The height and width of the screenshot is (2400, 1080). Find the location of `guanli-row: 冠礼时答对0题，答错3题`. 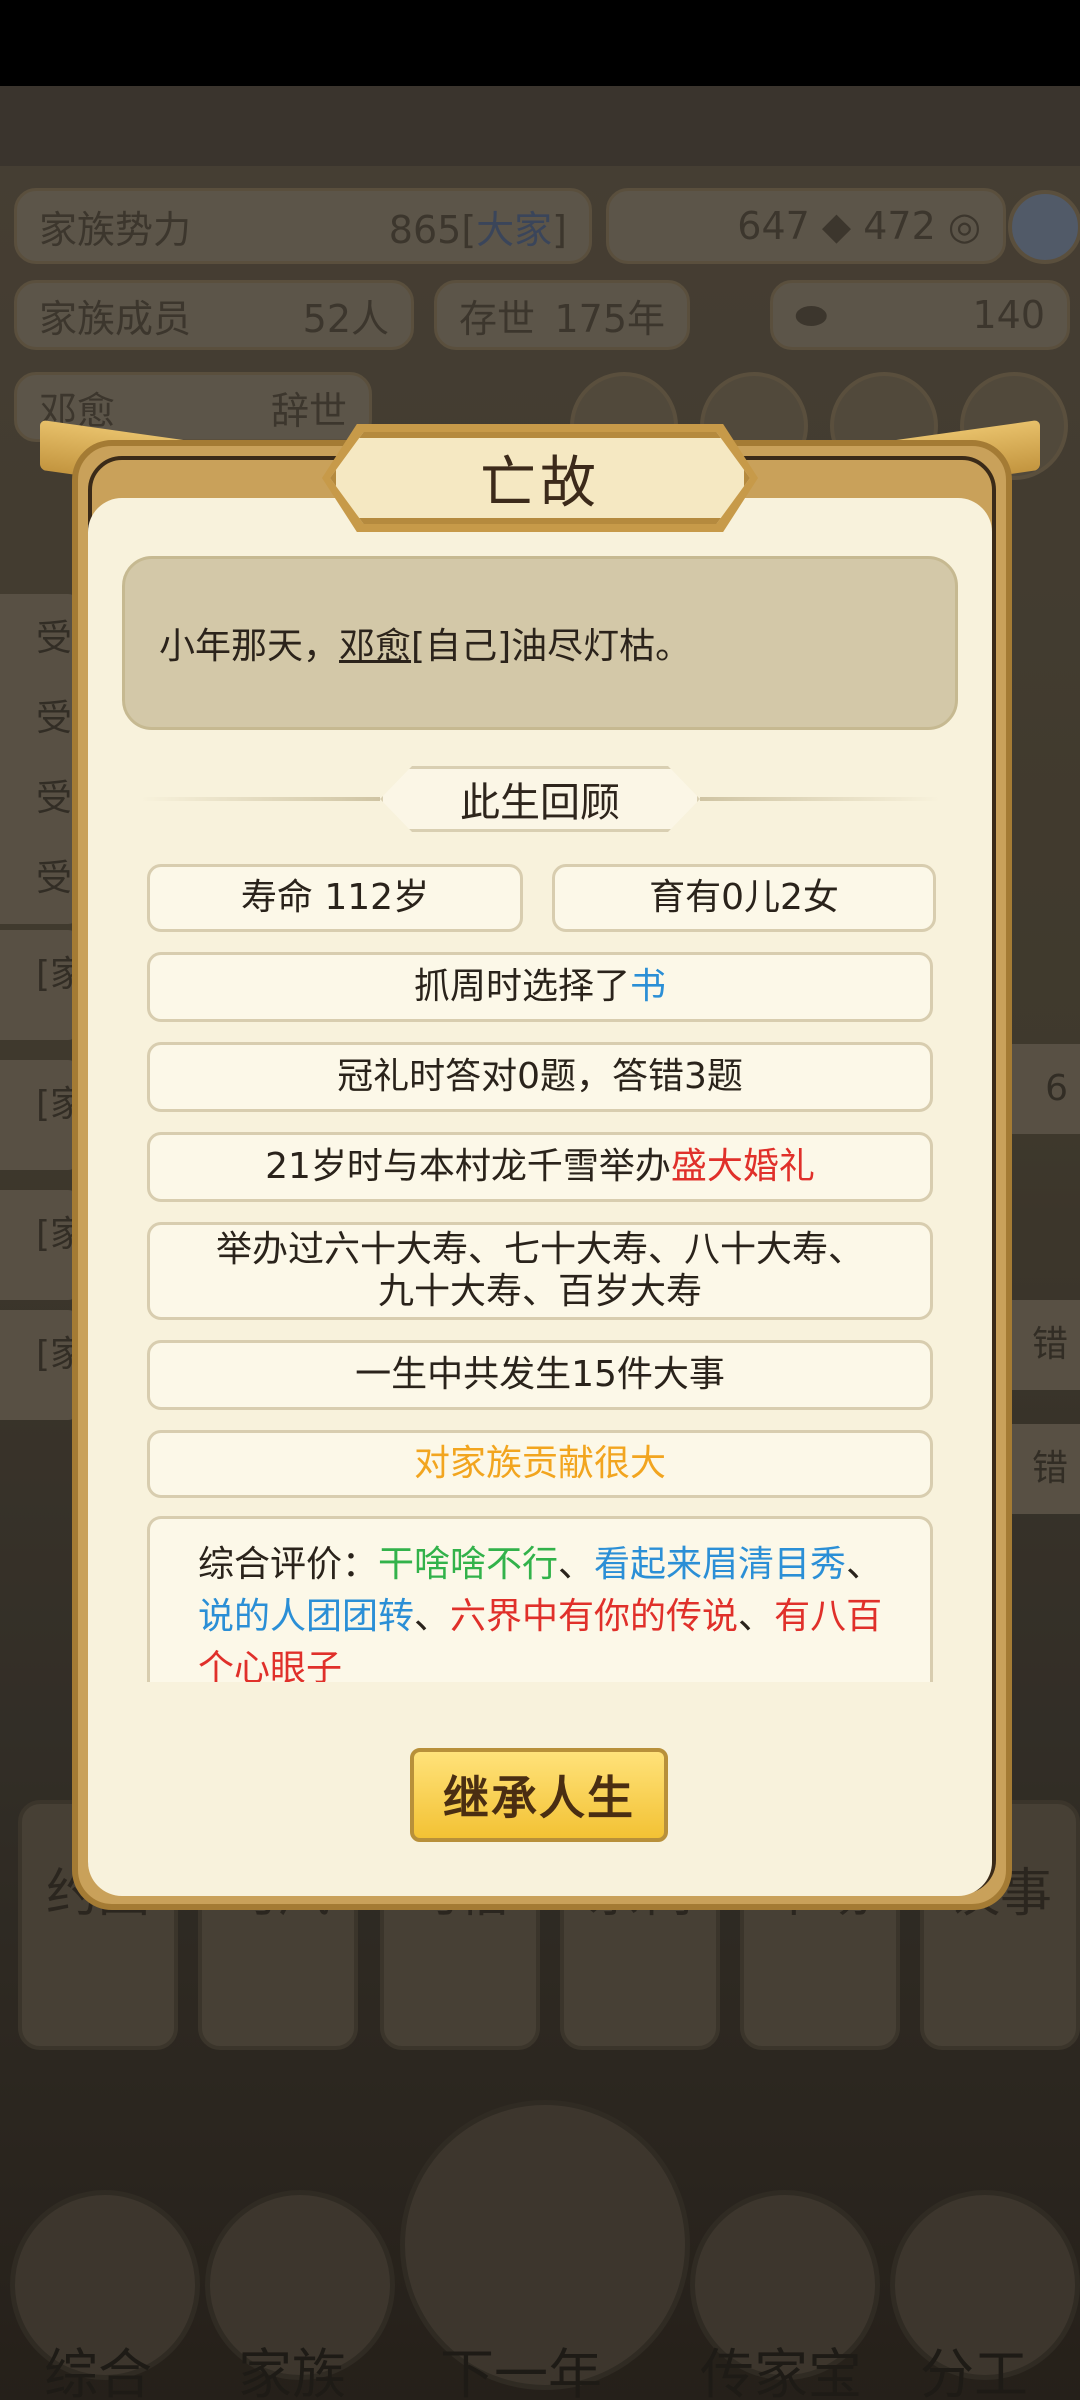

guanli-row: 冠礼时答对0题，答错3题 is located at coordinates (540, 1077).